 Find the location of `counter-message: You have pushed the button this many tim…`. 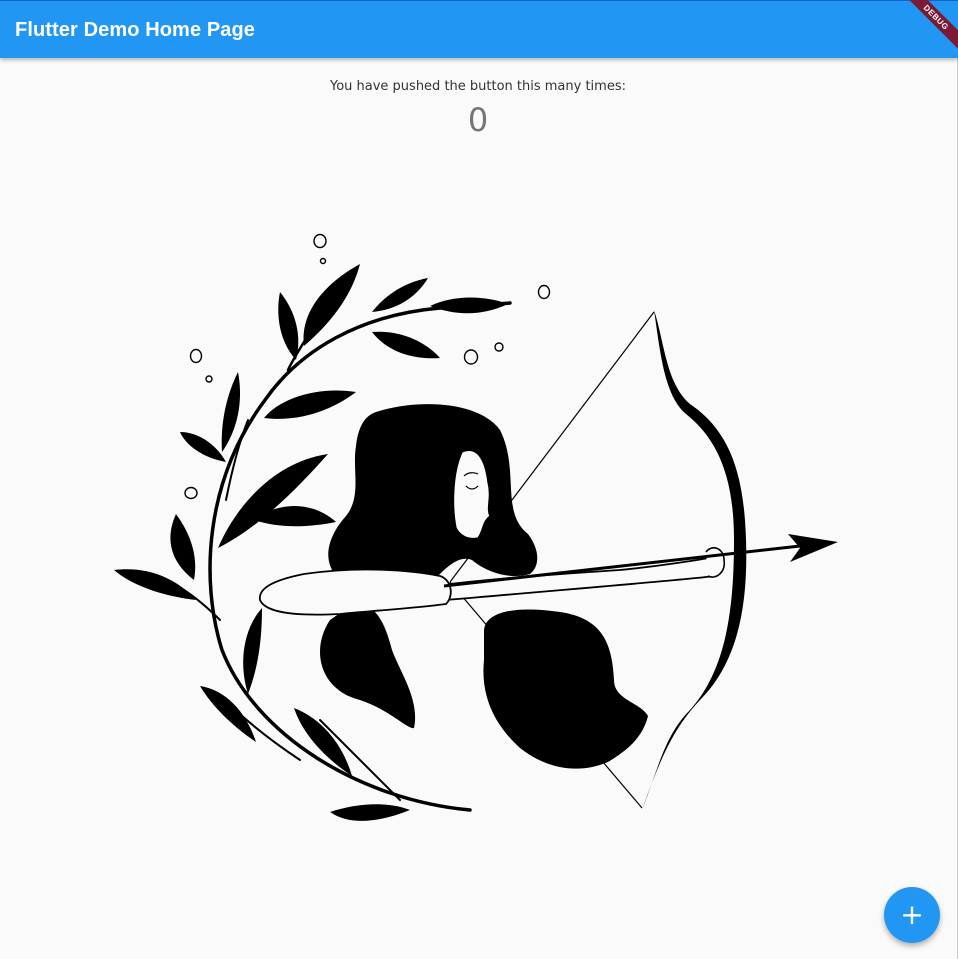

counter-message: You have pushed the button this many tim… is located at coordinates (477, 86).